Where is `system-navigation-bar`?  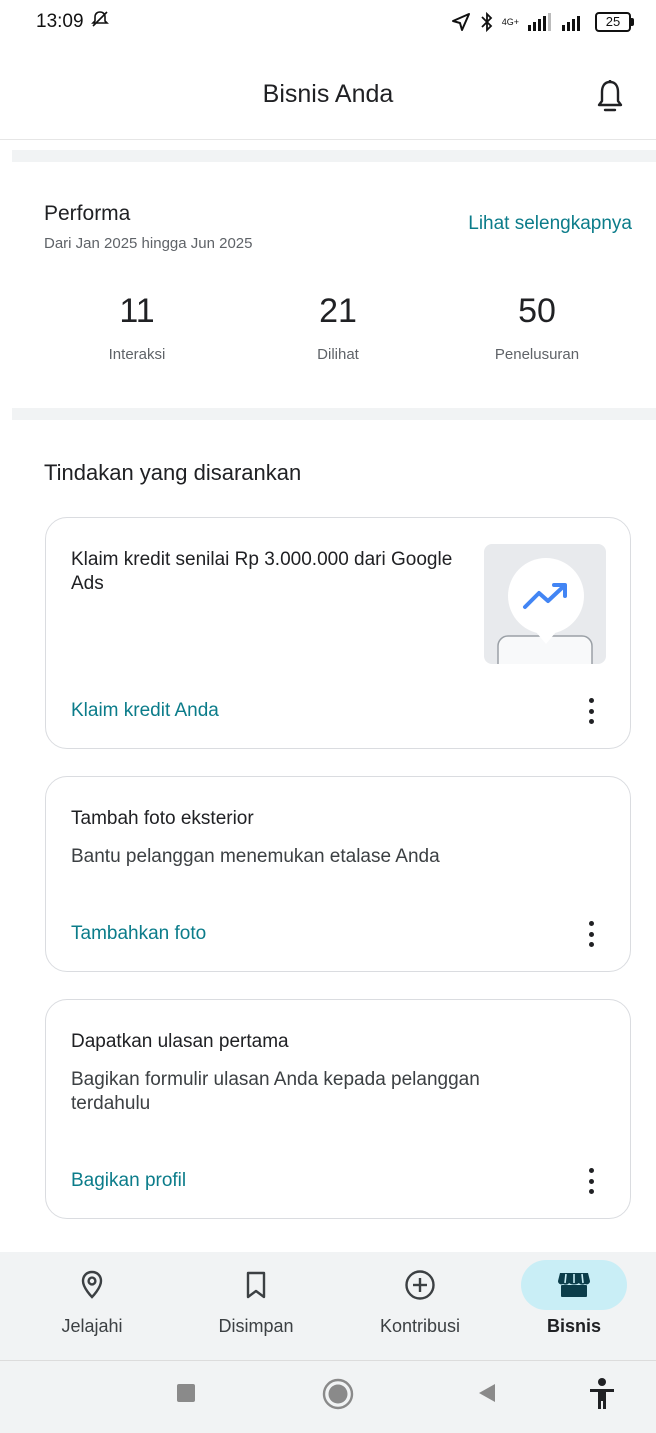
system-navigation-bar is located at coordinates (328, 1396).